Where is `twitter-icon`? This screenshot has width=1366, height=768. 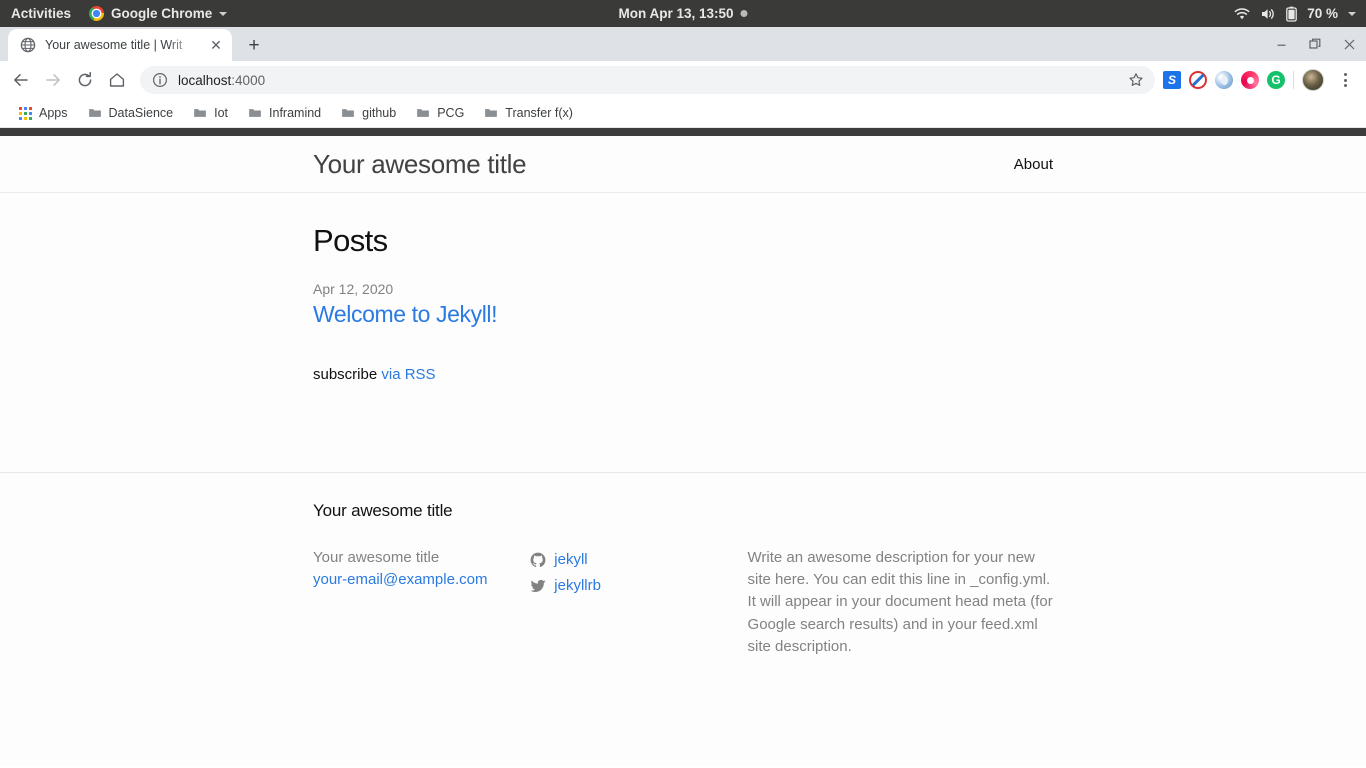 twitter-icon is located at coordinates (538, 586).